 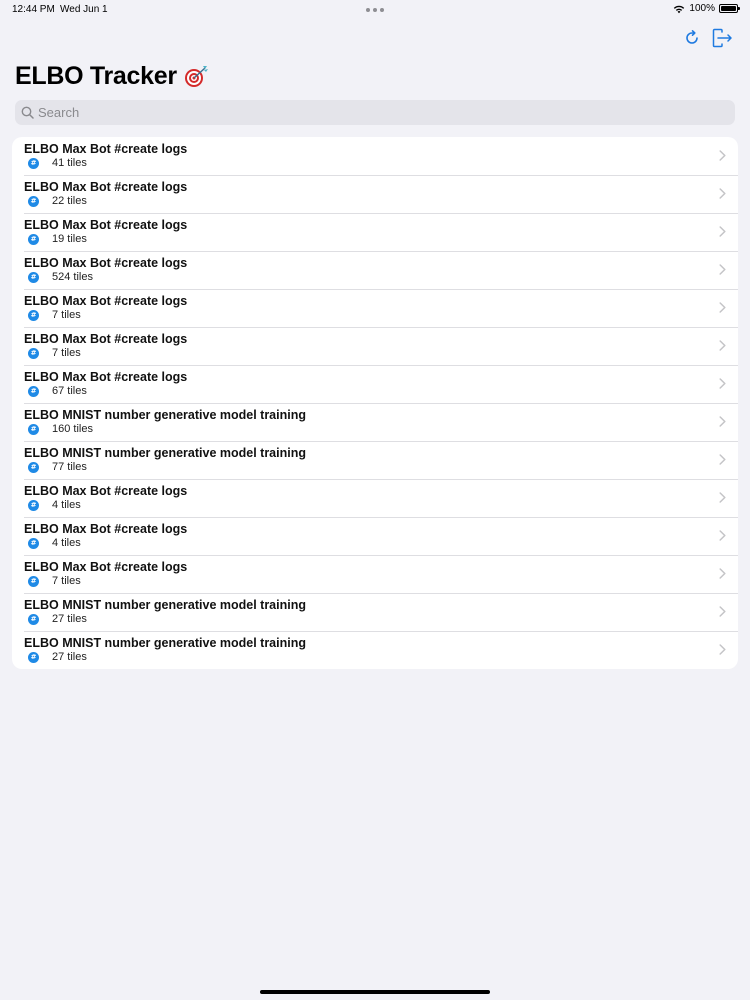 I want to click on search-input, so click(x=378, y=112).